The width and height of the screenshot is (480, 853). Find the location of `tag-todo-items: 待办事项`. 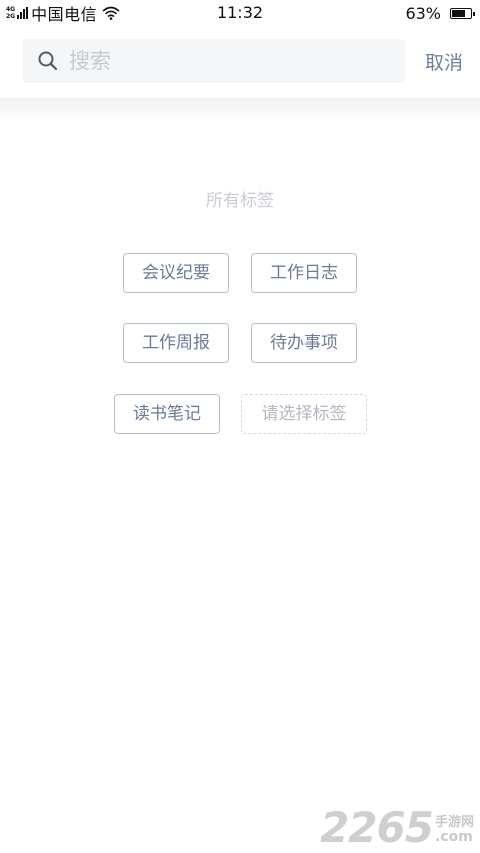

tag-todo-items: 待办事项 is located at coordinates (304, 343).